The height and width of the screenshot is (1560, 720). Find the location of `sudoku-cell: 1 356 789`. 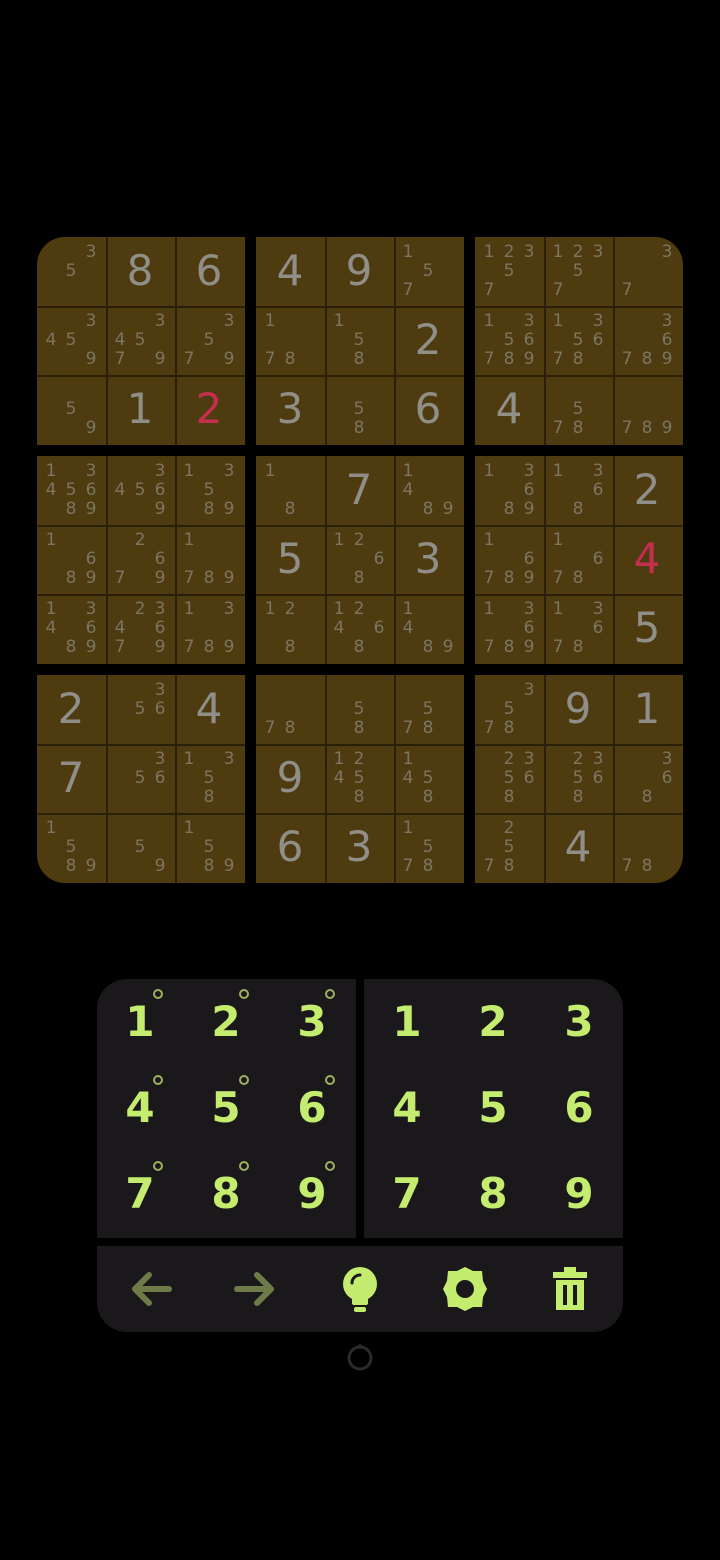

sudoku-cell: 1 356 789 is located at coordinates (509, 340).